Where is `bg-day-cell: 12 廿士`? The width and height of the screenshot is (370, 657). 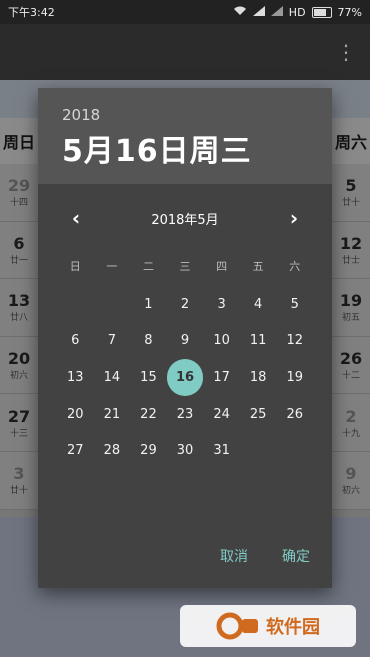
bg-day-cell: 12 廿士 is located at coordinates (351, 250).